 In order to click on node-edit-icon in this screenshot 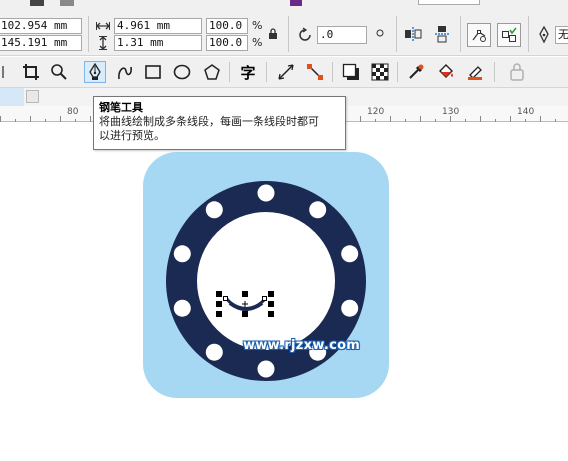, I will do `click(479, 35)`.